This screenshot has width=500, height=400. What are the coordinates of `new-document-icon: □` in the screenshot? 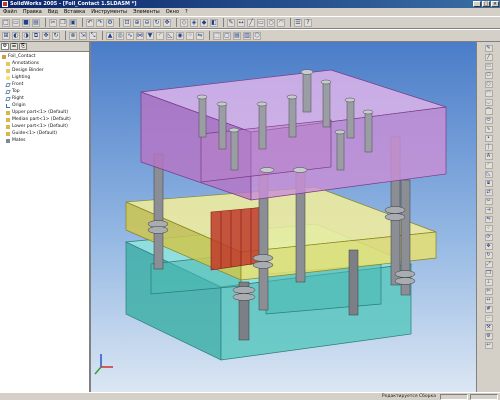 It's located at (6, 22).